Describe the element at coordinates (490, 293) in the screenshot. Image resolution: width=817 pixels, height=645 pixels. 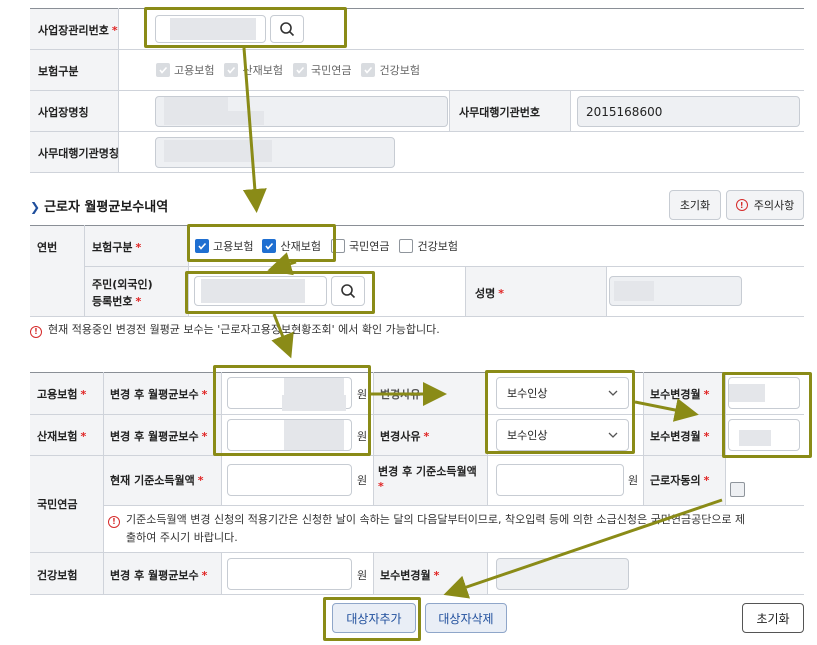
I see `name-label: 성명 *` at that location.